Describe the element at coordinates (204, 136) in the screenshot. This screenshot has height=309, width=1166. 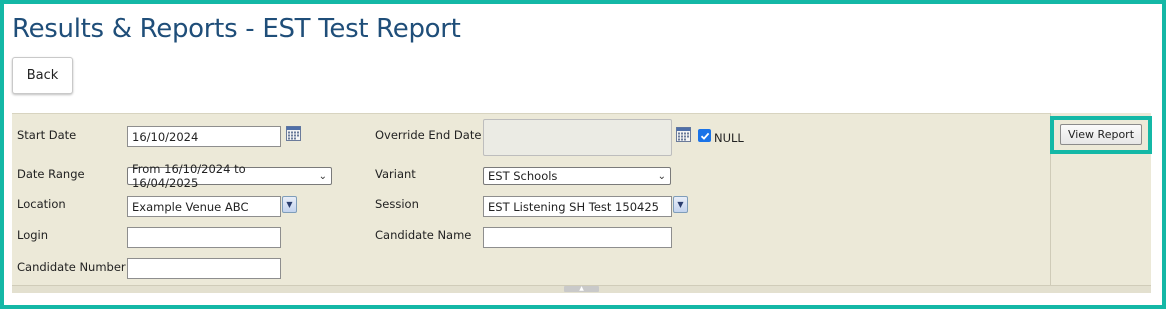
I see `start-date-input: 16/10/2024` at that location.